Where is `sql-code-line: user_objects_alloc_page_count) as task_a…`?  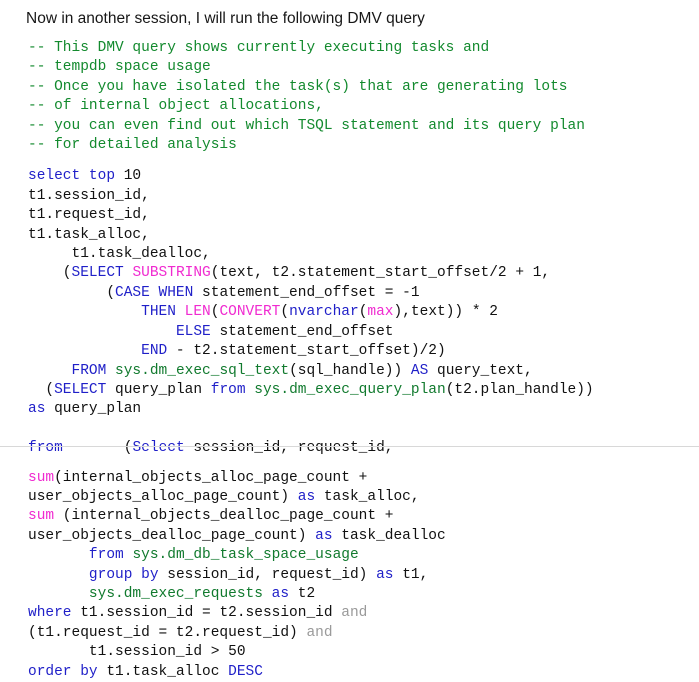
sql-code-line: user_objects_alloc_page_count) as task_a… is located at coordinates (363, 497).